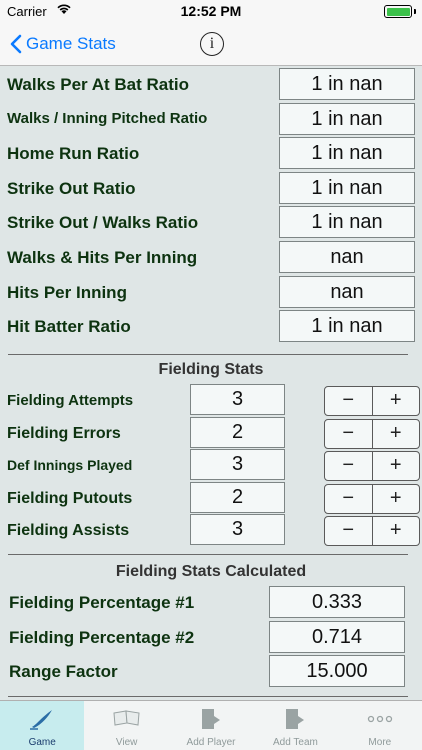 The image size is (422, 750). What do you see at coordinates (68, 531) in the screenshot?
I see `fielding-label: Fielding Assists` at bounding box center [68, 531].